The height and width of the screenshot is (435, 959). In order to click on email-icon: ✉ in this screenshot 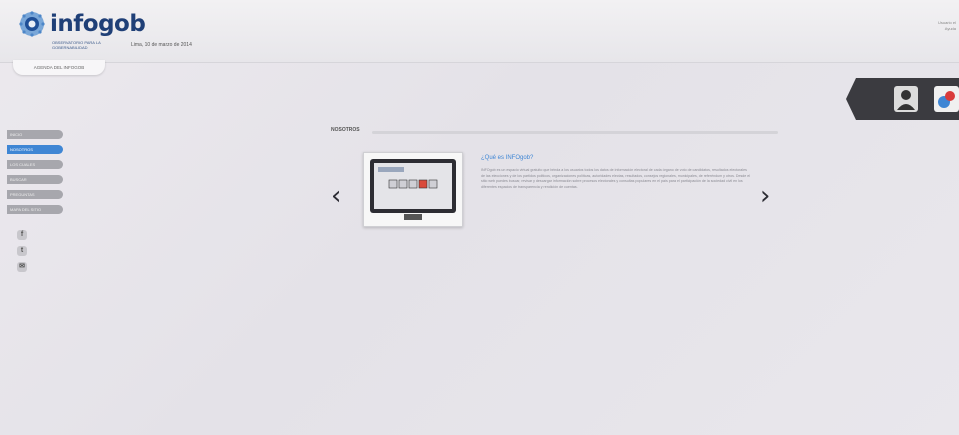, I will do `click(22, 267)`.